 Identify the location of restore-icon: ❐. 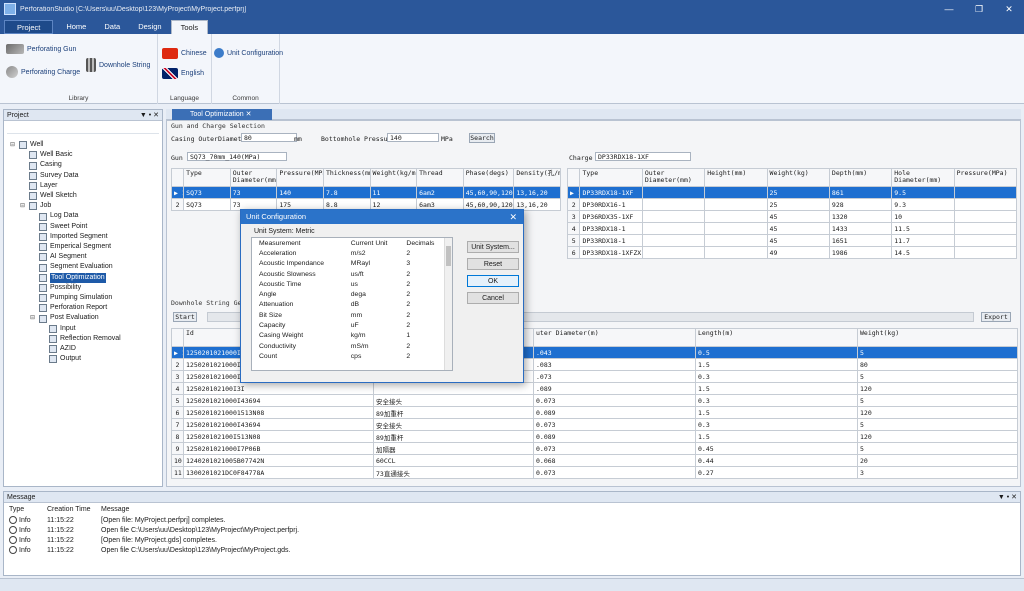
(979, 9).